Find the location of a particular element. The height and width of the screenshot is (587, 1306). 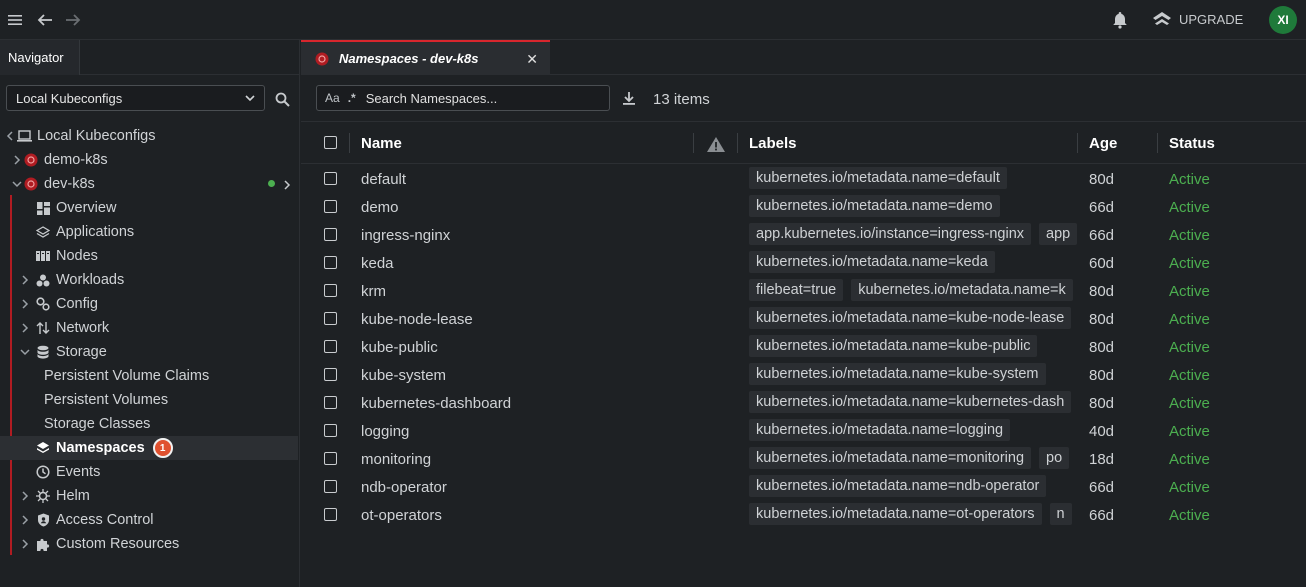

column-header-name: Name is located at coordinates (381, 143).